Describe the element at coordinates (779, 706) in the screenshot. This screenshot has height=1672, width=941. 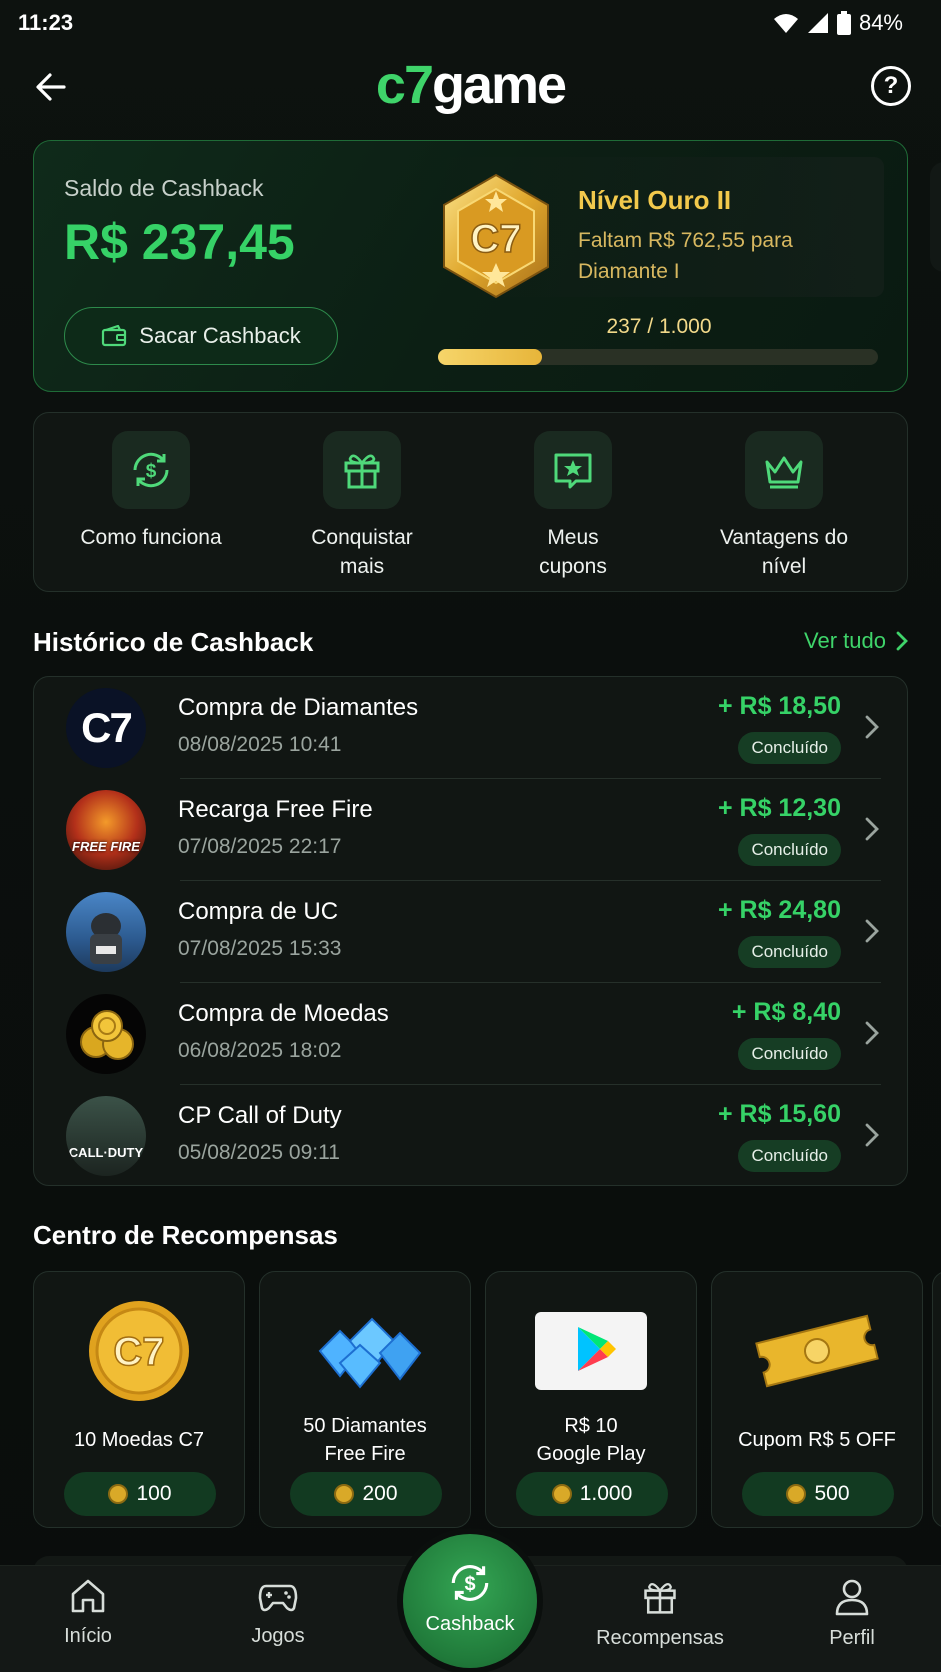
I see `history-item-amount: + R$ 18,50` at that location.